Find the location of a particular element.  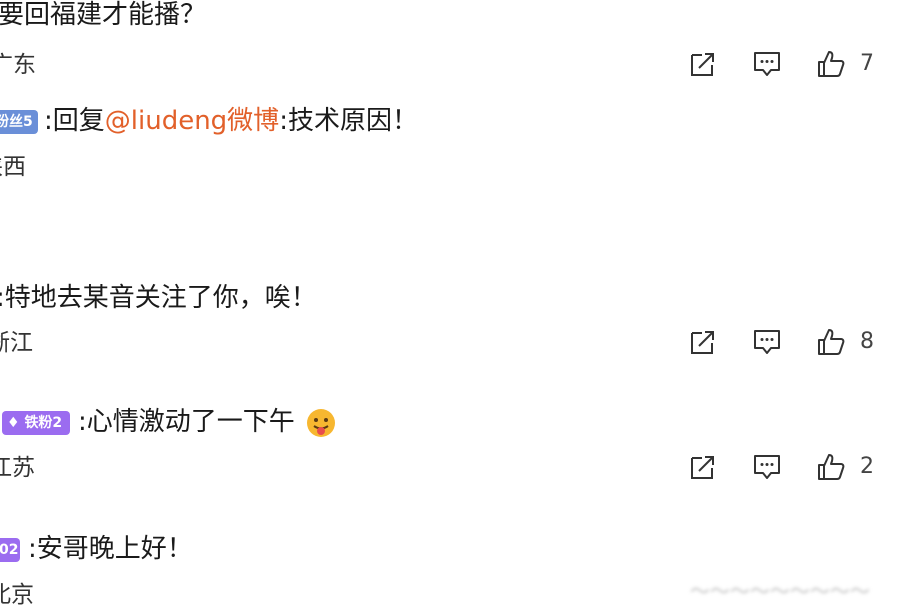

comment-3-actions: 8 is located at coordinates (783, 342).